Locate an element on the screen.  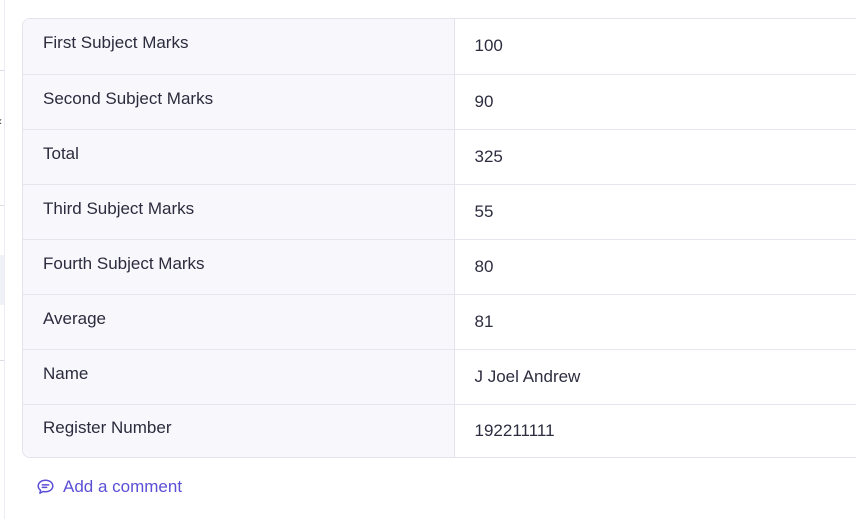
table-row: Second Subject Marks 90 is located at coordinates (439, 102).